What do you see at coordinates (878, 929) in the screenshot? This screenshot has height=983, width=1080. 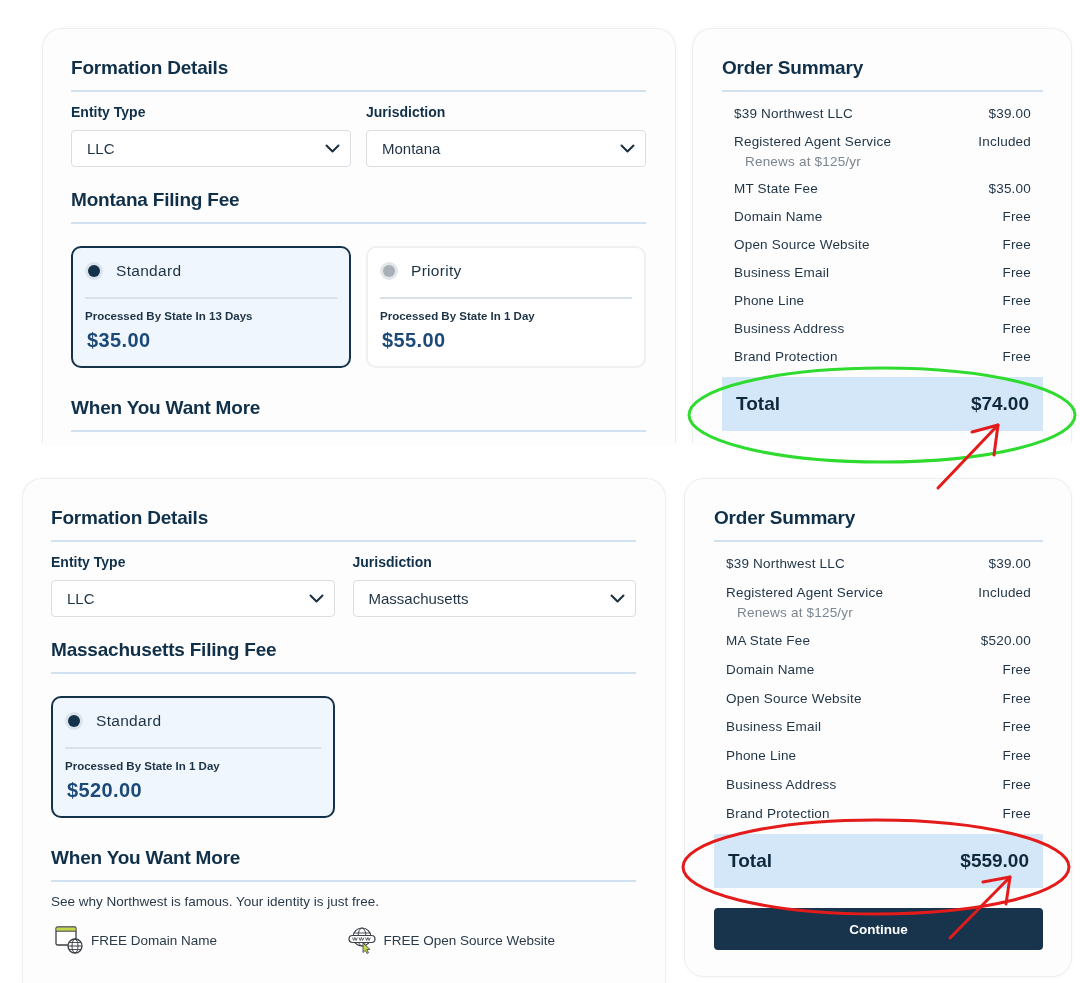 I see `continue-button: Continue` at bounding box center [878, 929].